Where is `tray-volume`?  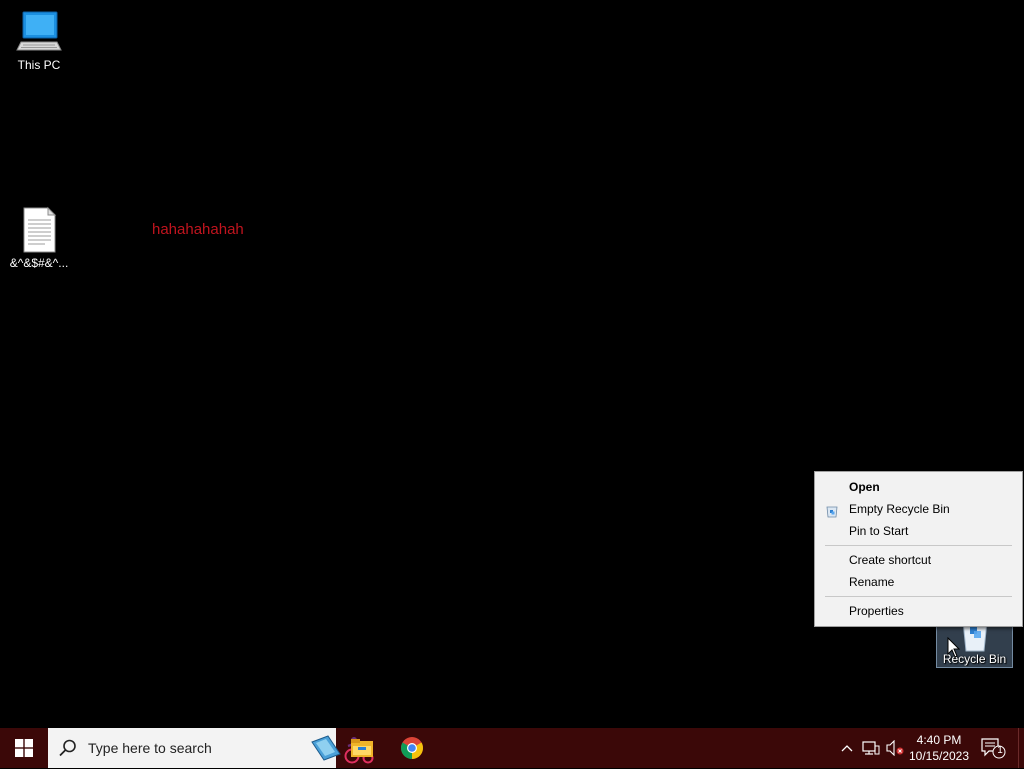
tray-volume is located at coordinates (895, 748).